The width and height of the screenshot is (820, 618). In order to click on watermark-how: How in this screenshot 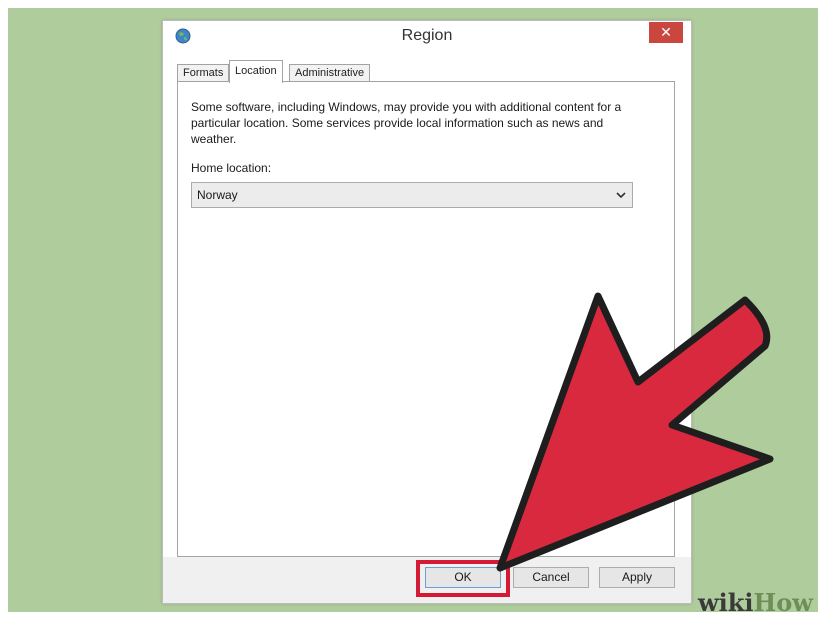, I will do `click(783, 602)`.